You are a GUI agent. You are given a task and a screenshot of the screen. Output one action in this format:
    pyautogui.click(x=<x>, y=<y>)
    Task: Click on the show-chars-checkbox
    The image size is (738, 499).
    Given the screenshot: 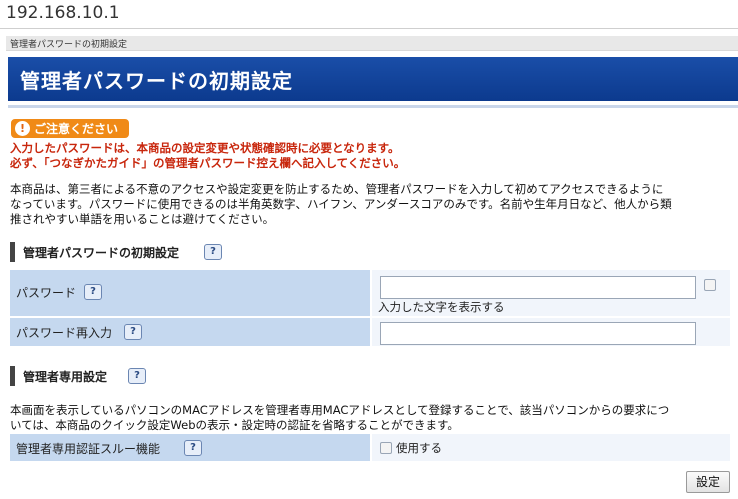 What is the action you would take?
    pyautogui.click(x=710, y=285)
    